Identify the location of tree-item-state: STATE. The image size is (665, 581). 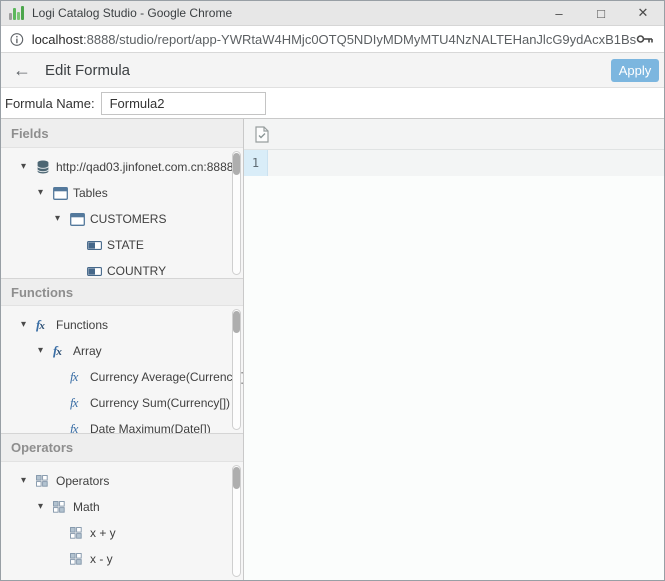
(122, 245).